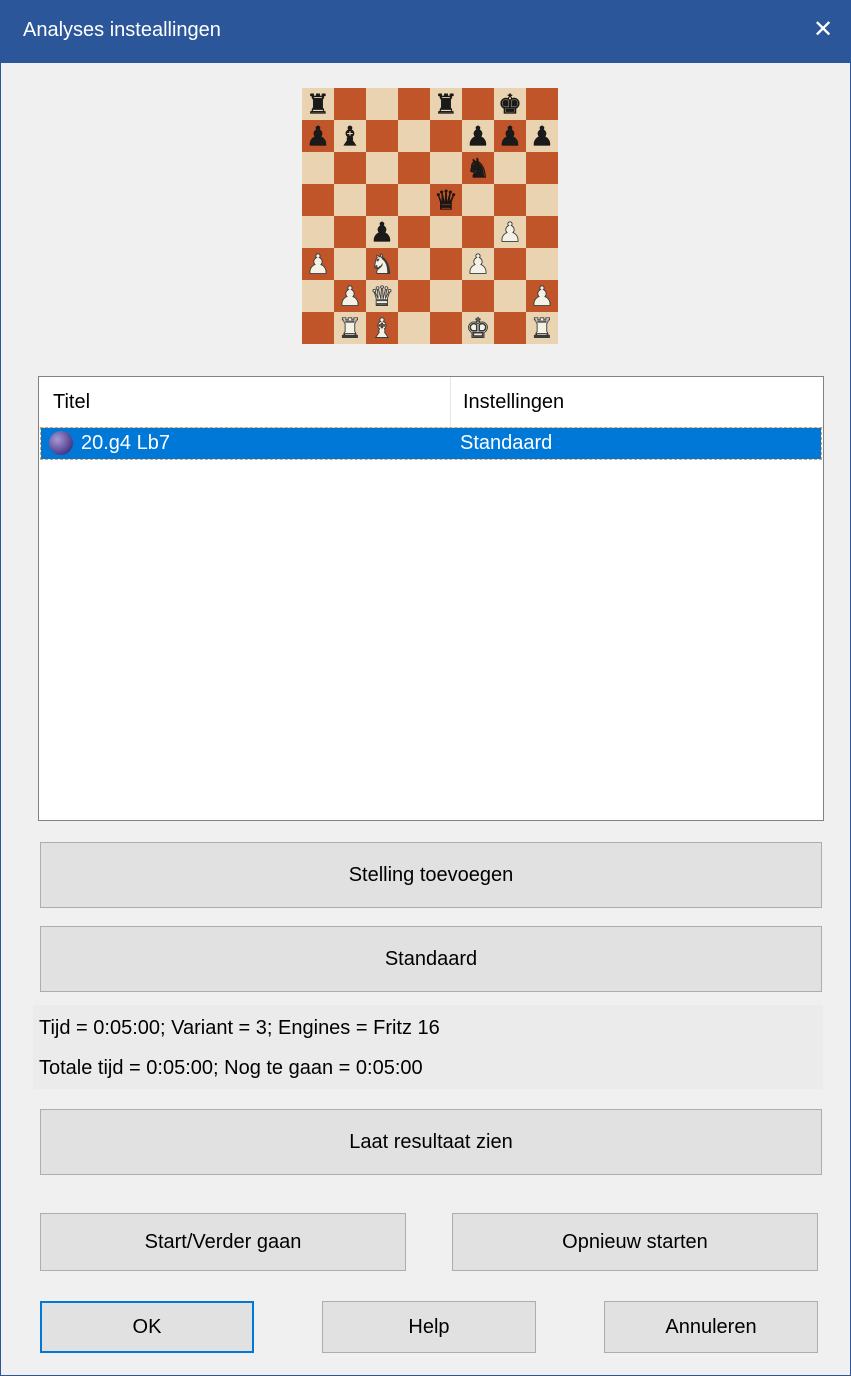 This screenshot has width=851, height=1376. I want to click on column-header-title: Titel, so click(71, 402).